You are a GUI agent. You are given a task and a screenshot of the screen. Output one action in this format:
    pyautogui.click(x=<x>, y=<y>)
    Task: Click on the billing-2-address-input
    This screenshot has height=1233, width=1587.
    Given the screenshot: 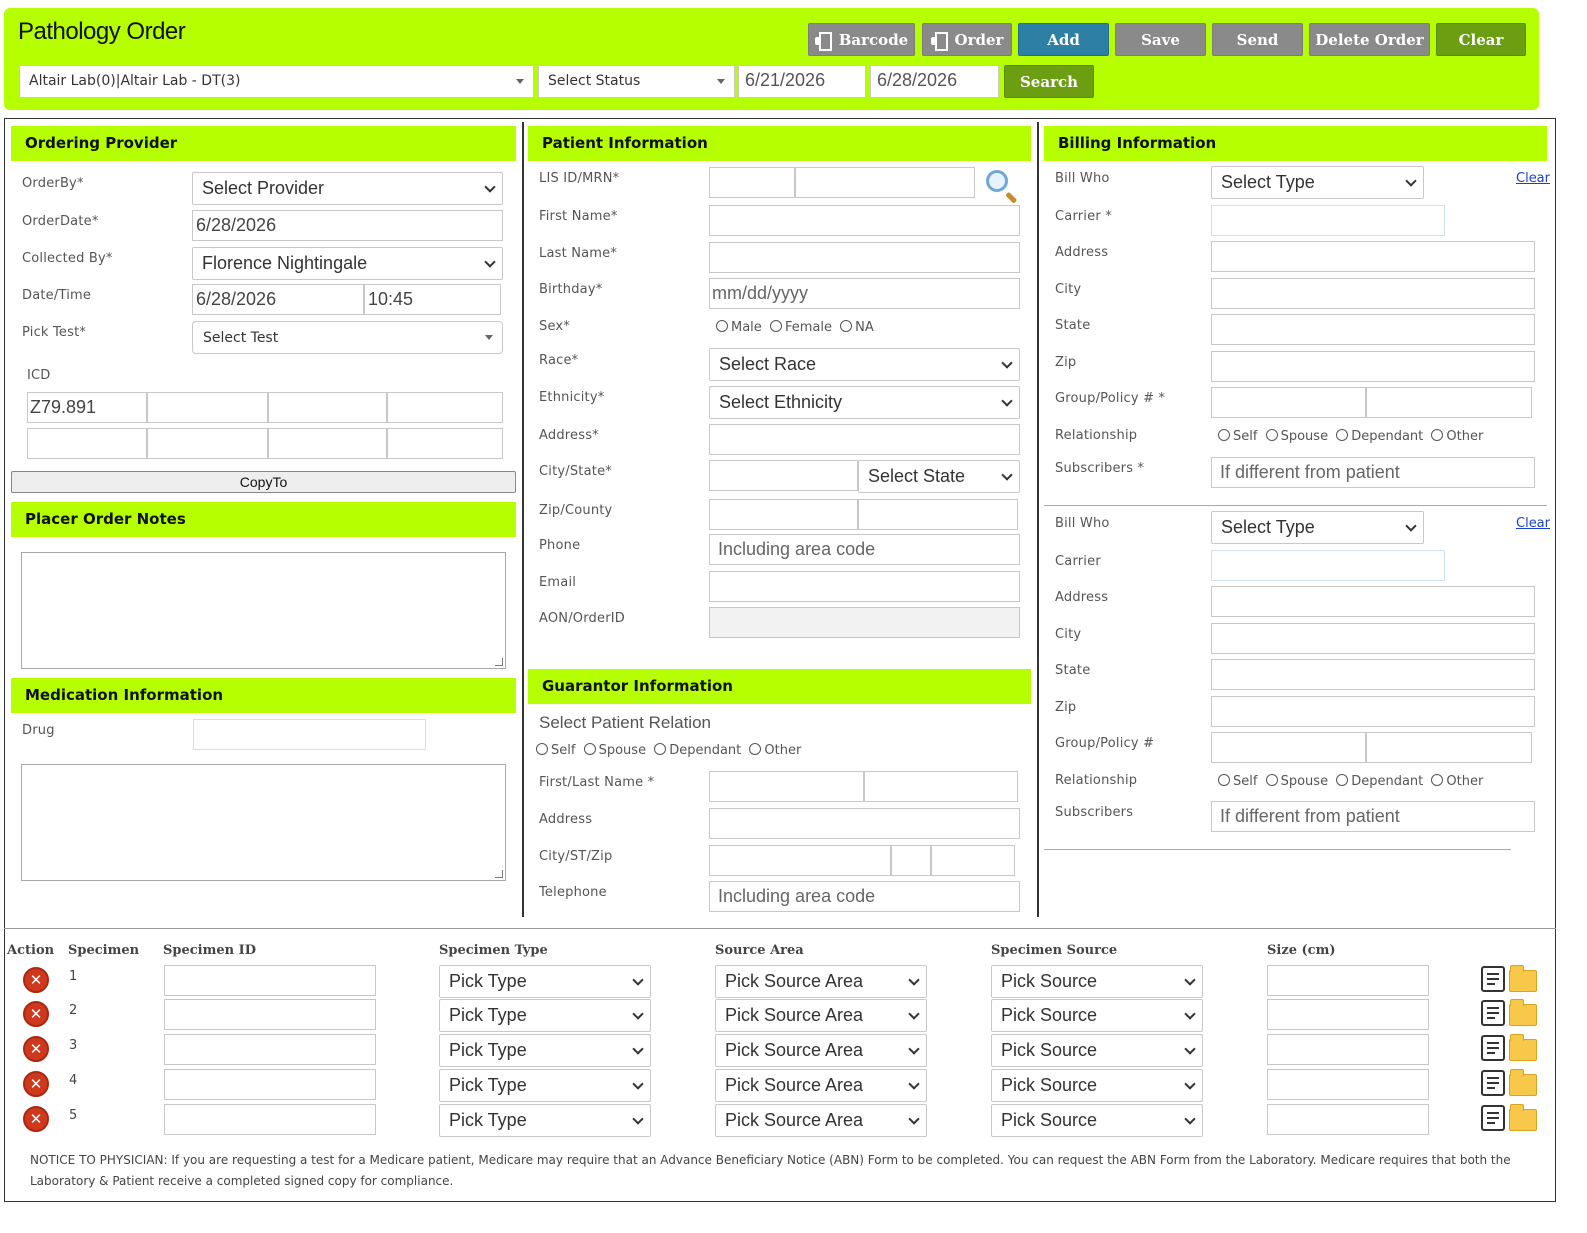 What is the action you would take?
    pyautogui.click(x=1373, y=601)
    